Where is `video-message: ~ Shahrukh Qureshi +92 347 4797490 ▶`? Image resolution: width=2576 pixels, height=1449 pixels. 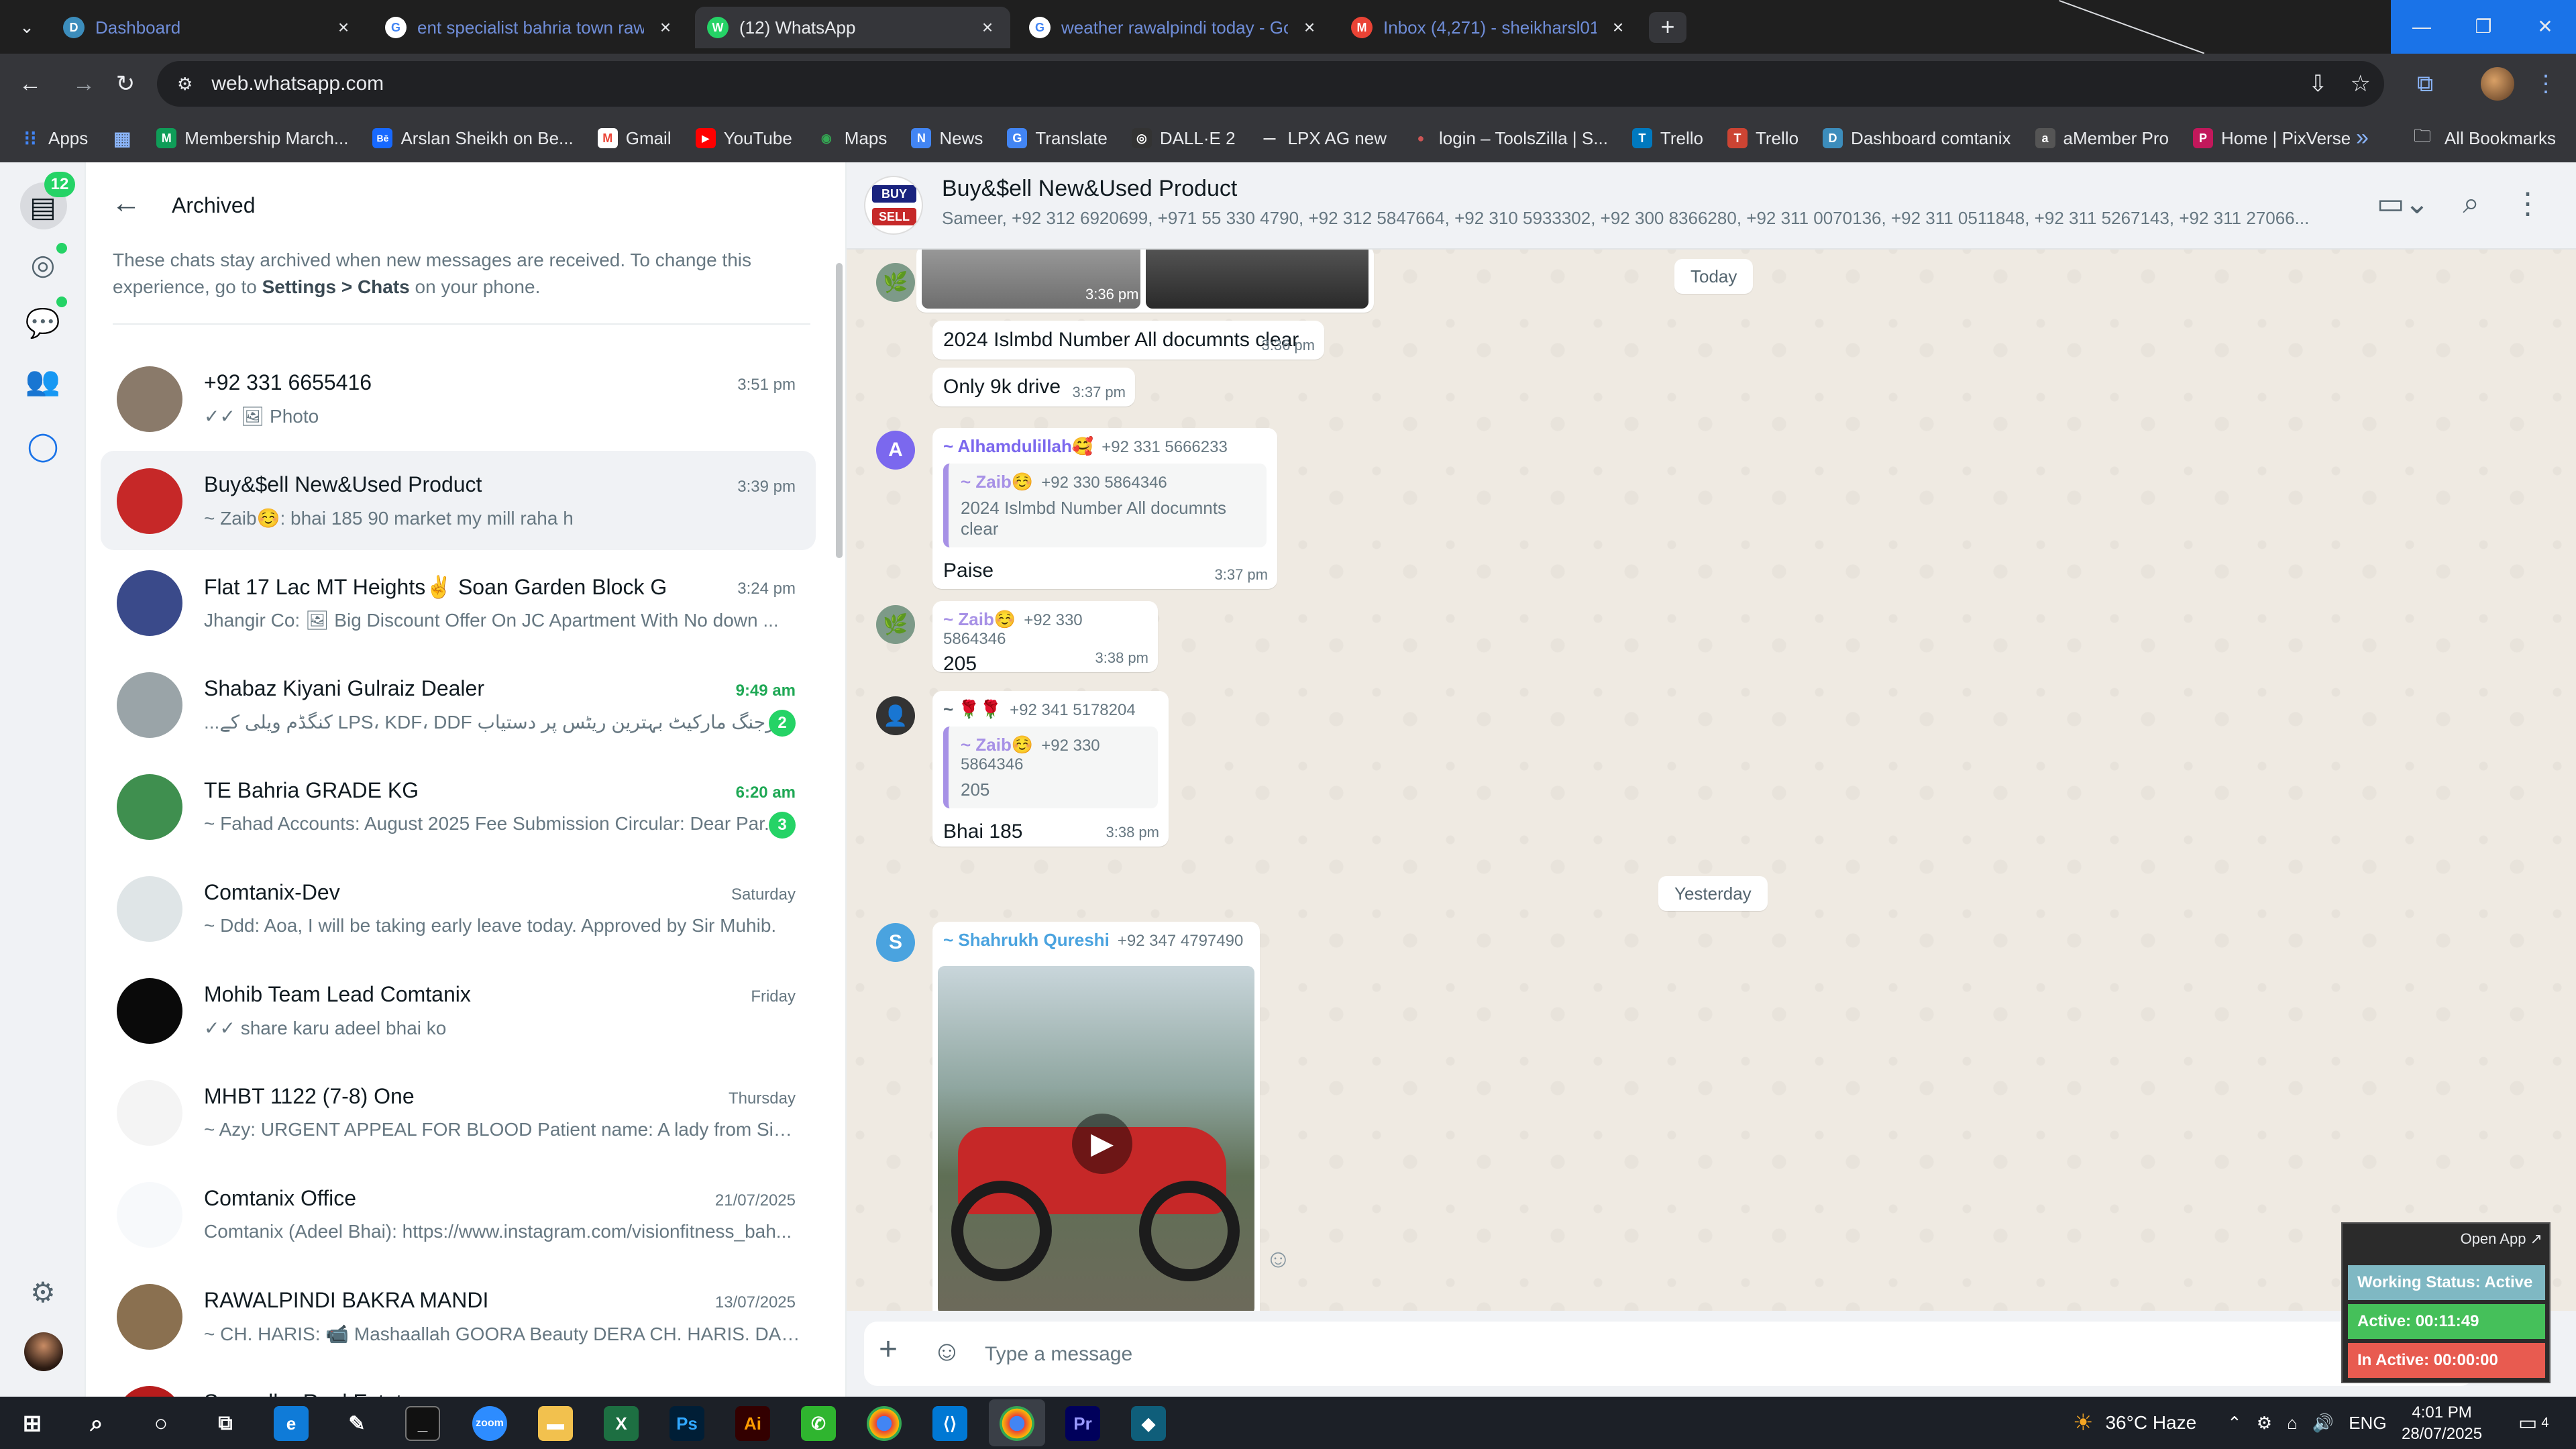
video-message: ~ Shahrukh Qureshi +92 347 4797490 ▶ is located at coordinates (1096, 1123).